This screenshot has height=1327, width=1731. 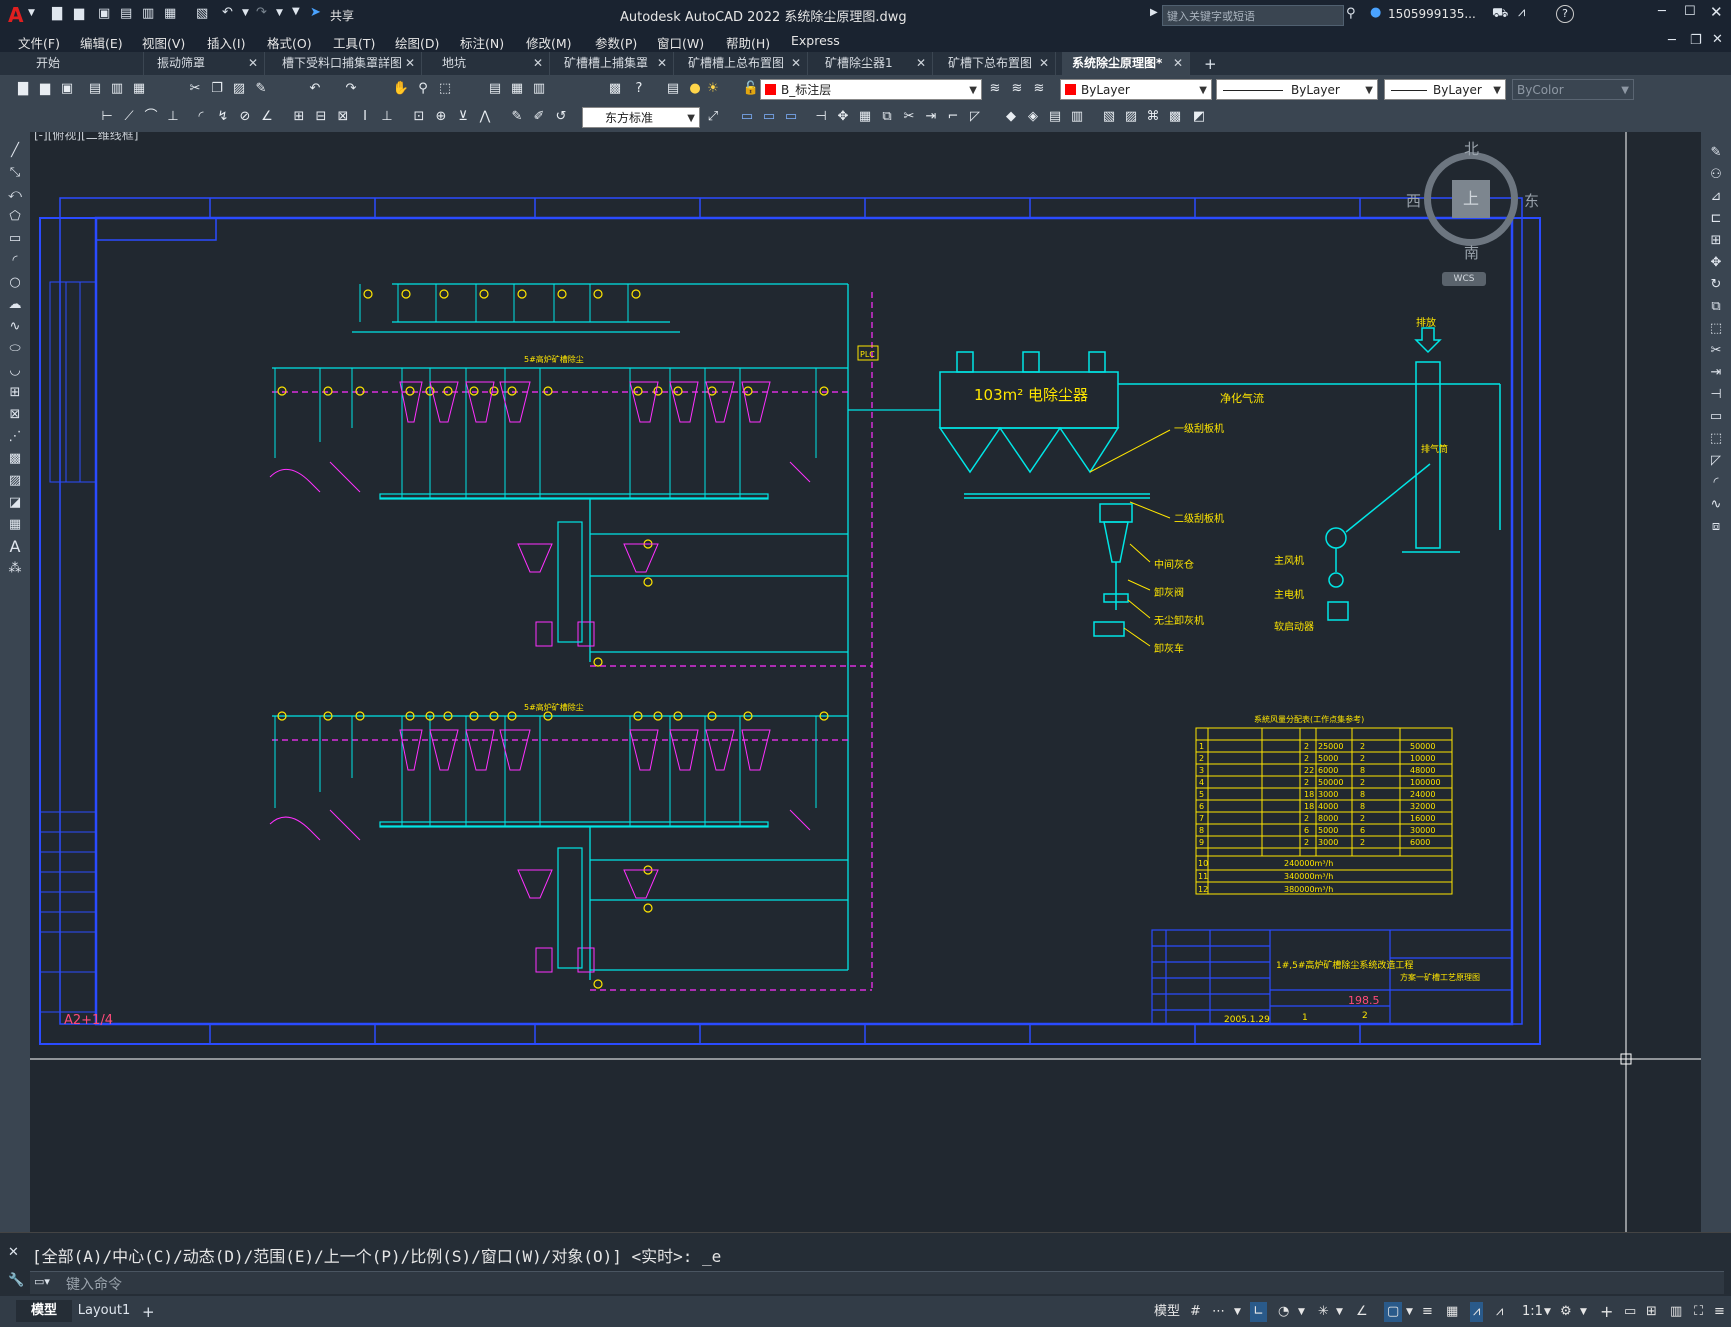 I want to click on gradient-icon: ▨, so click(x=15, y=481).